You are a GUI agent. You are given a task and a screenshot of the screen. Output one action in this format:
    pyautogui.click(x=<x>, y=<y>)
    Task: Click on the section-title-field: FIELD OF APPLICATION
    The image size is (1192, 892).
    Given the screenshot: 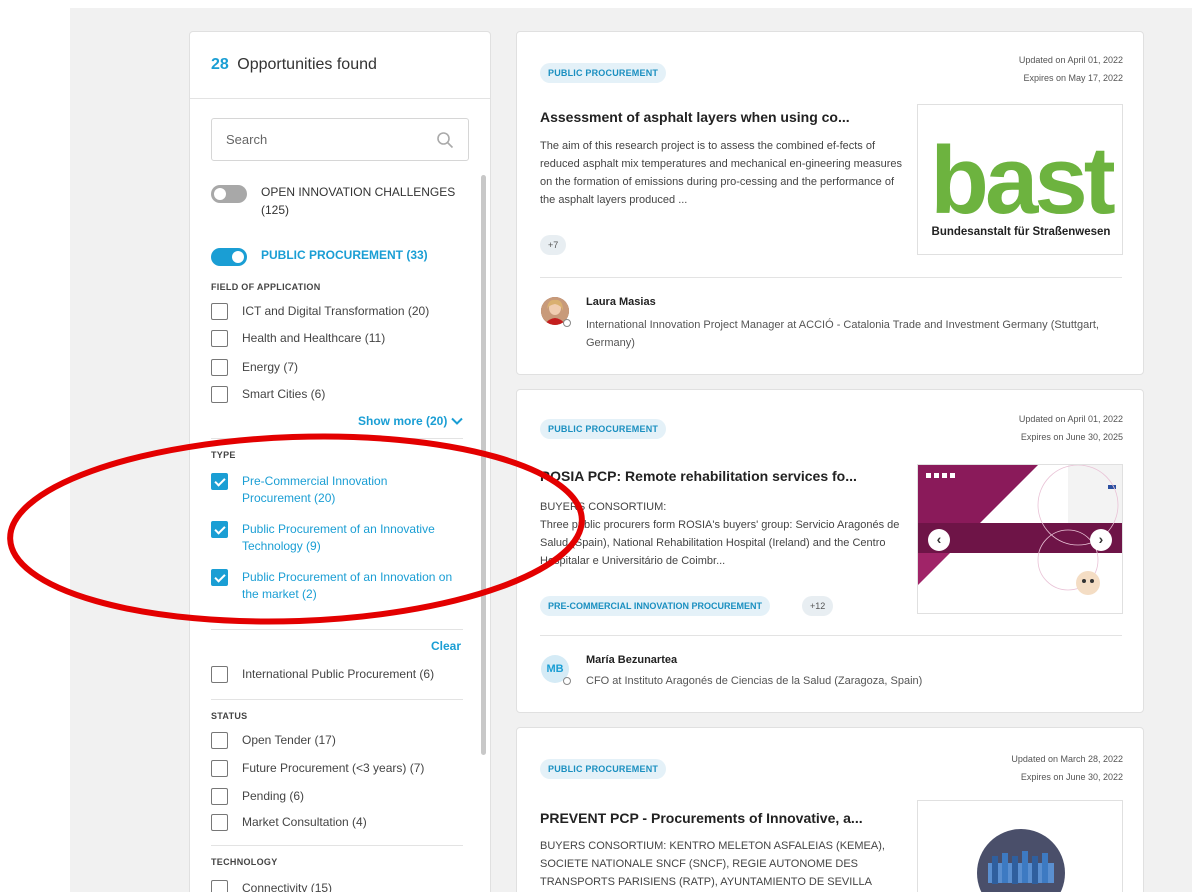 What is the action you would take?
    pyautogui.click(x=266, y=287)
    